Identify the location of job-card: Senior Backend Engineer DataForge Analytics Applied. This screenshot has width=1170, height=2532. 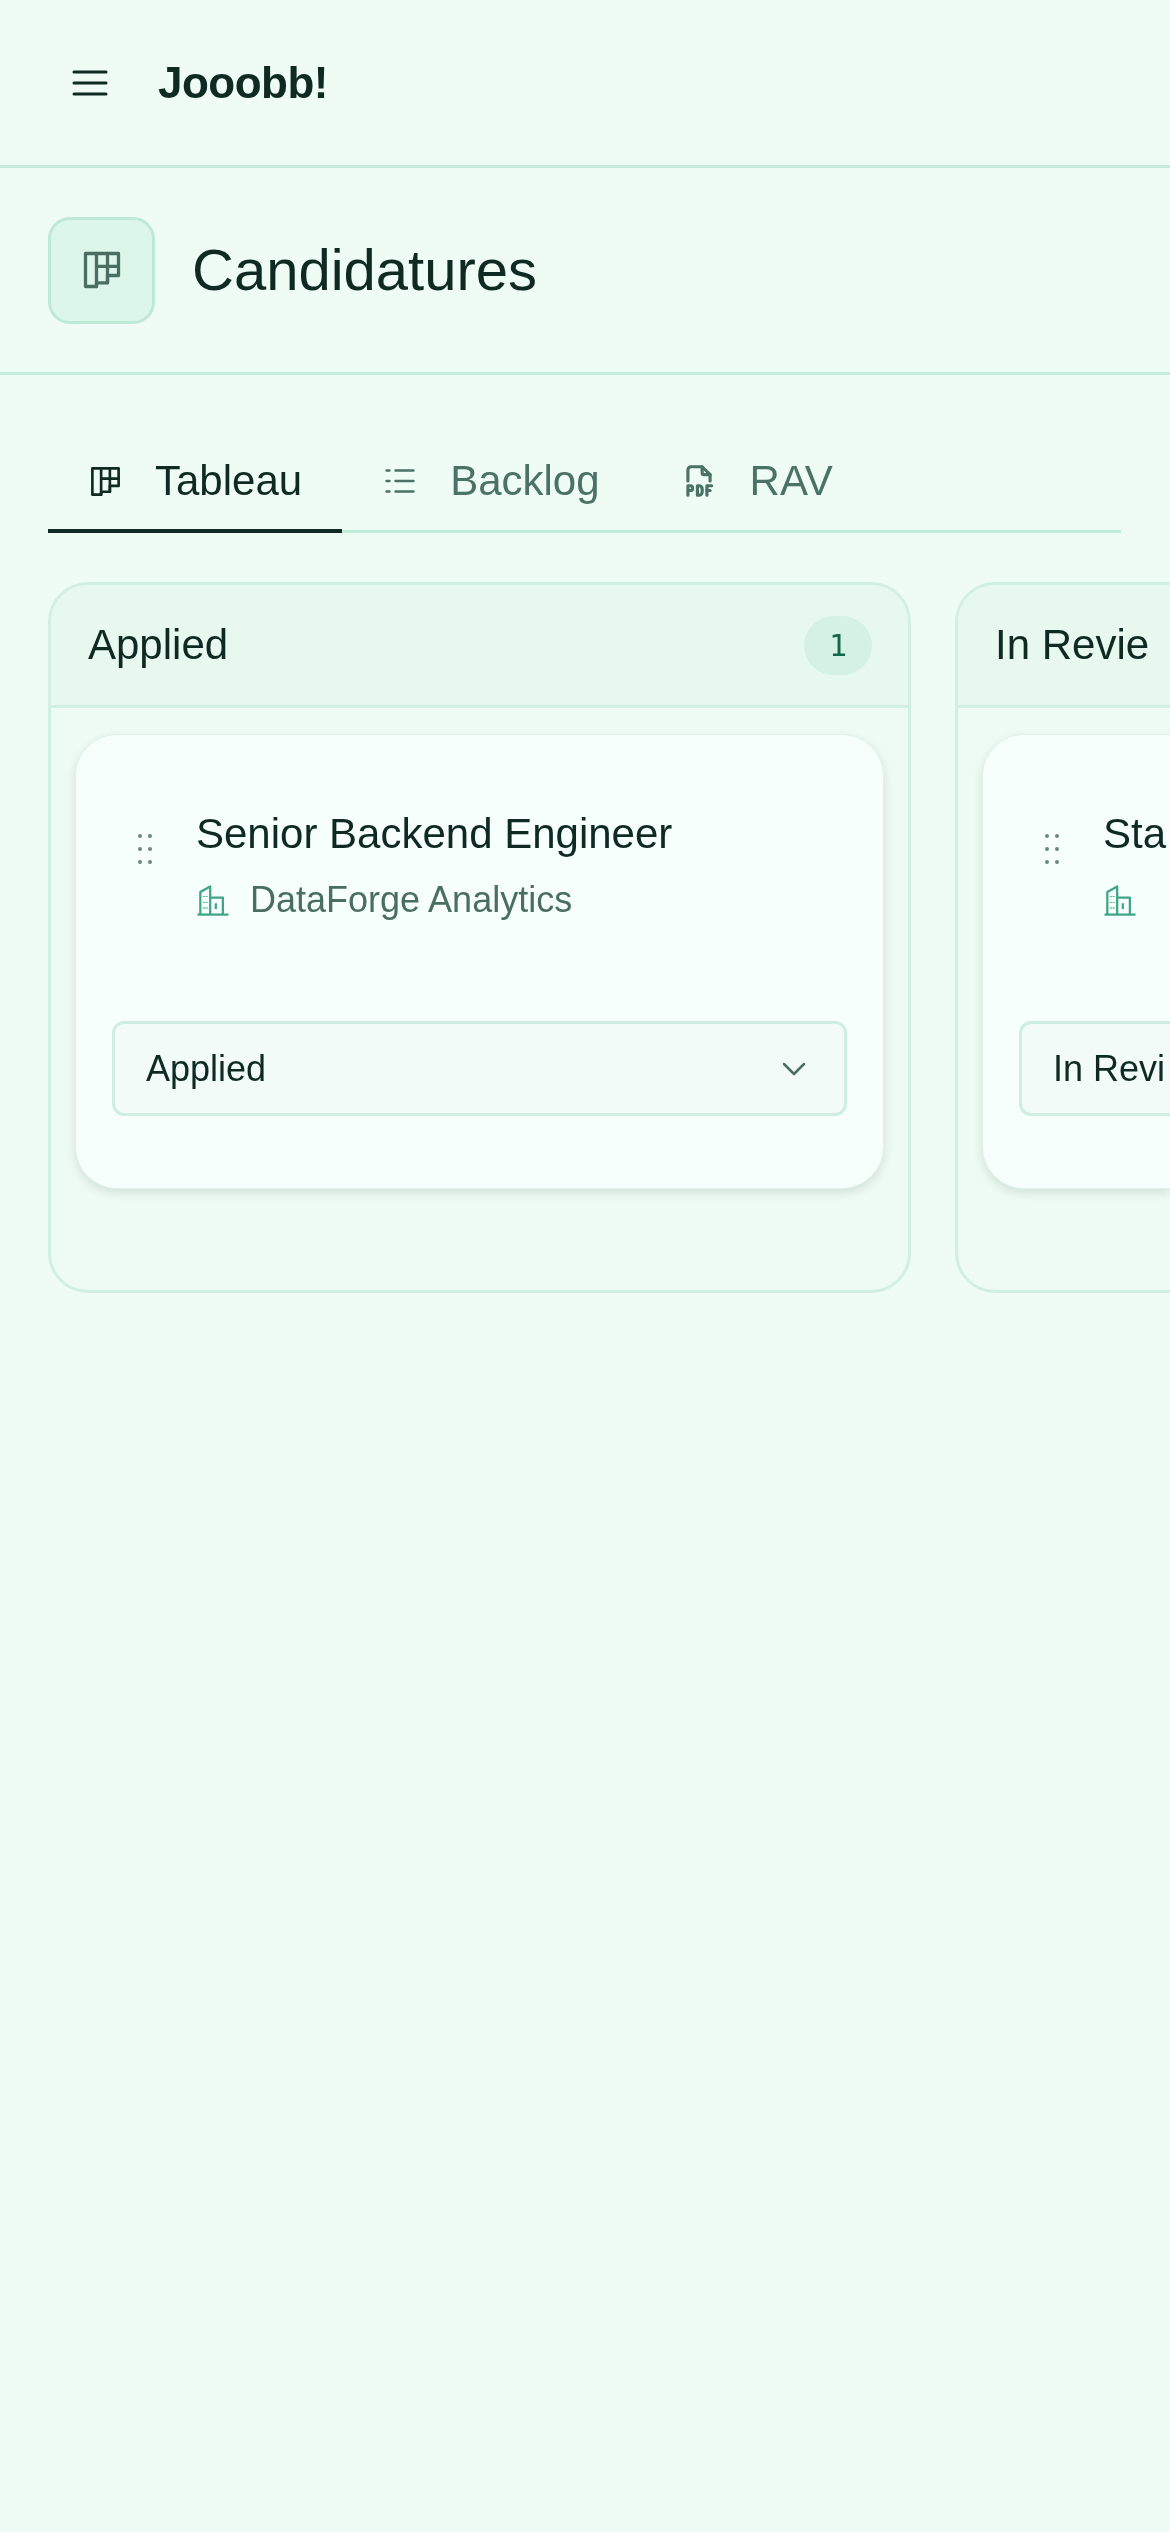
(479, 961).